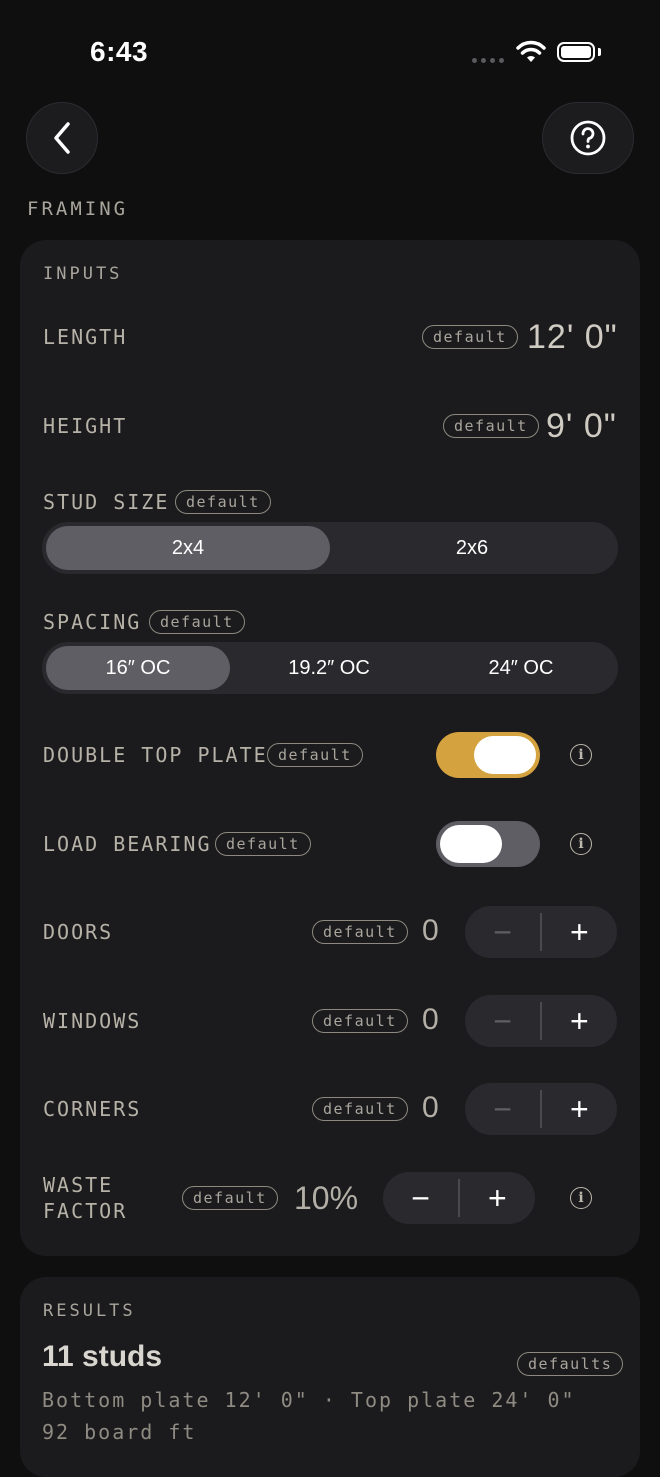 This screenshot has height=1477, width=660. What do you see at coordinates (541, 1021) in the screenshot?
I see `windows-stepper: − +` at bounding box center [541, 1021].